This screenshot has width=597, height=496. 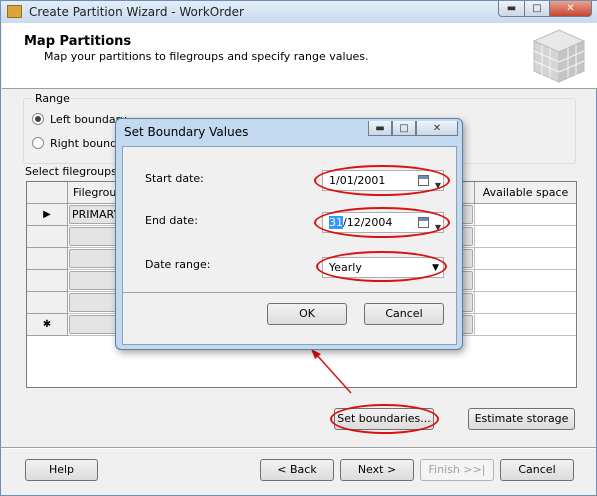 I want to click on right-boundary-radio, so click(x=38, y=143).